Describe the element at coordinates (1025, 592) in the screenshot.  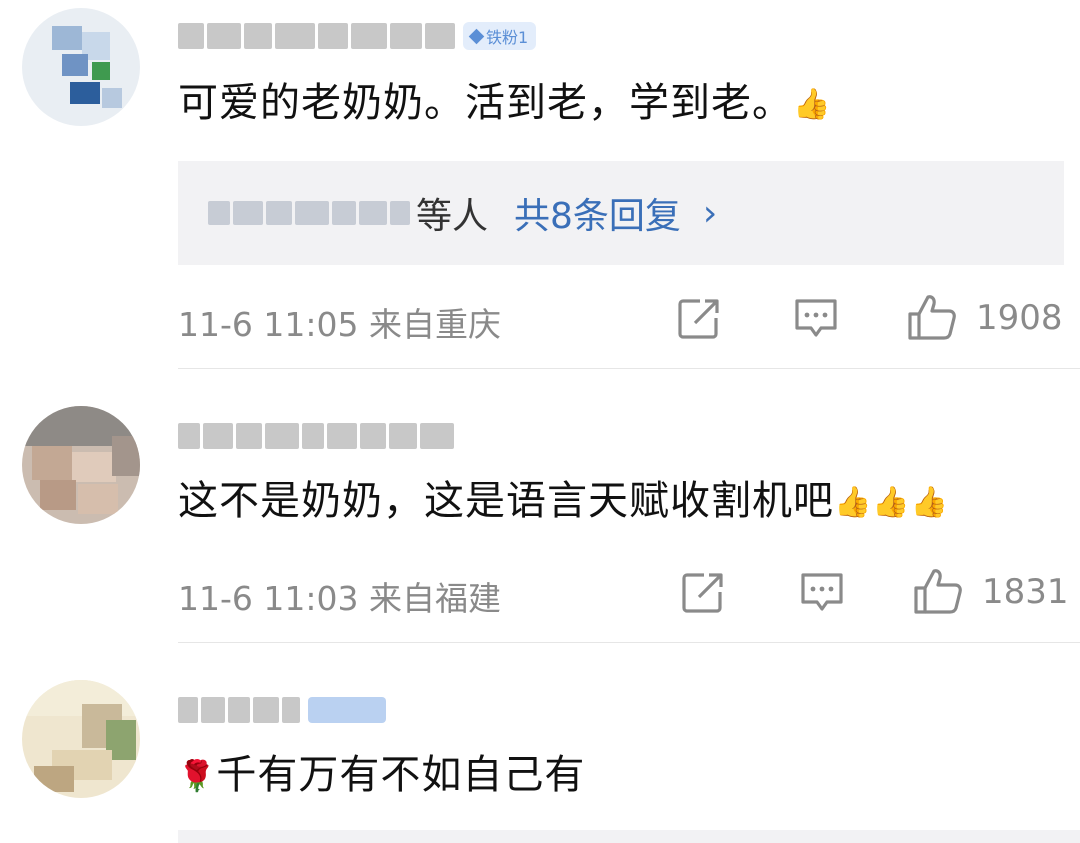
I see `like-count: 1831` at that location.